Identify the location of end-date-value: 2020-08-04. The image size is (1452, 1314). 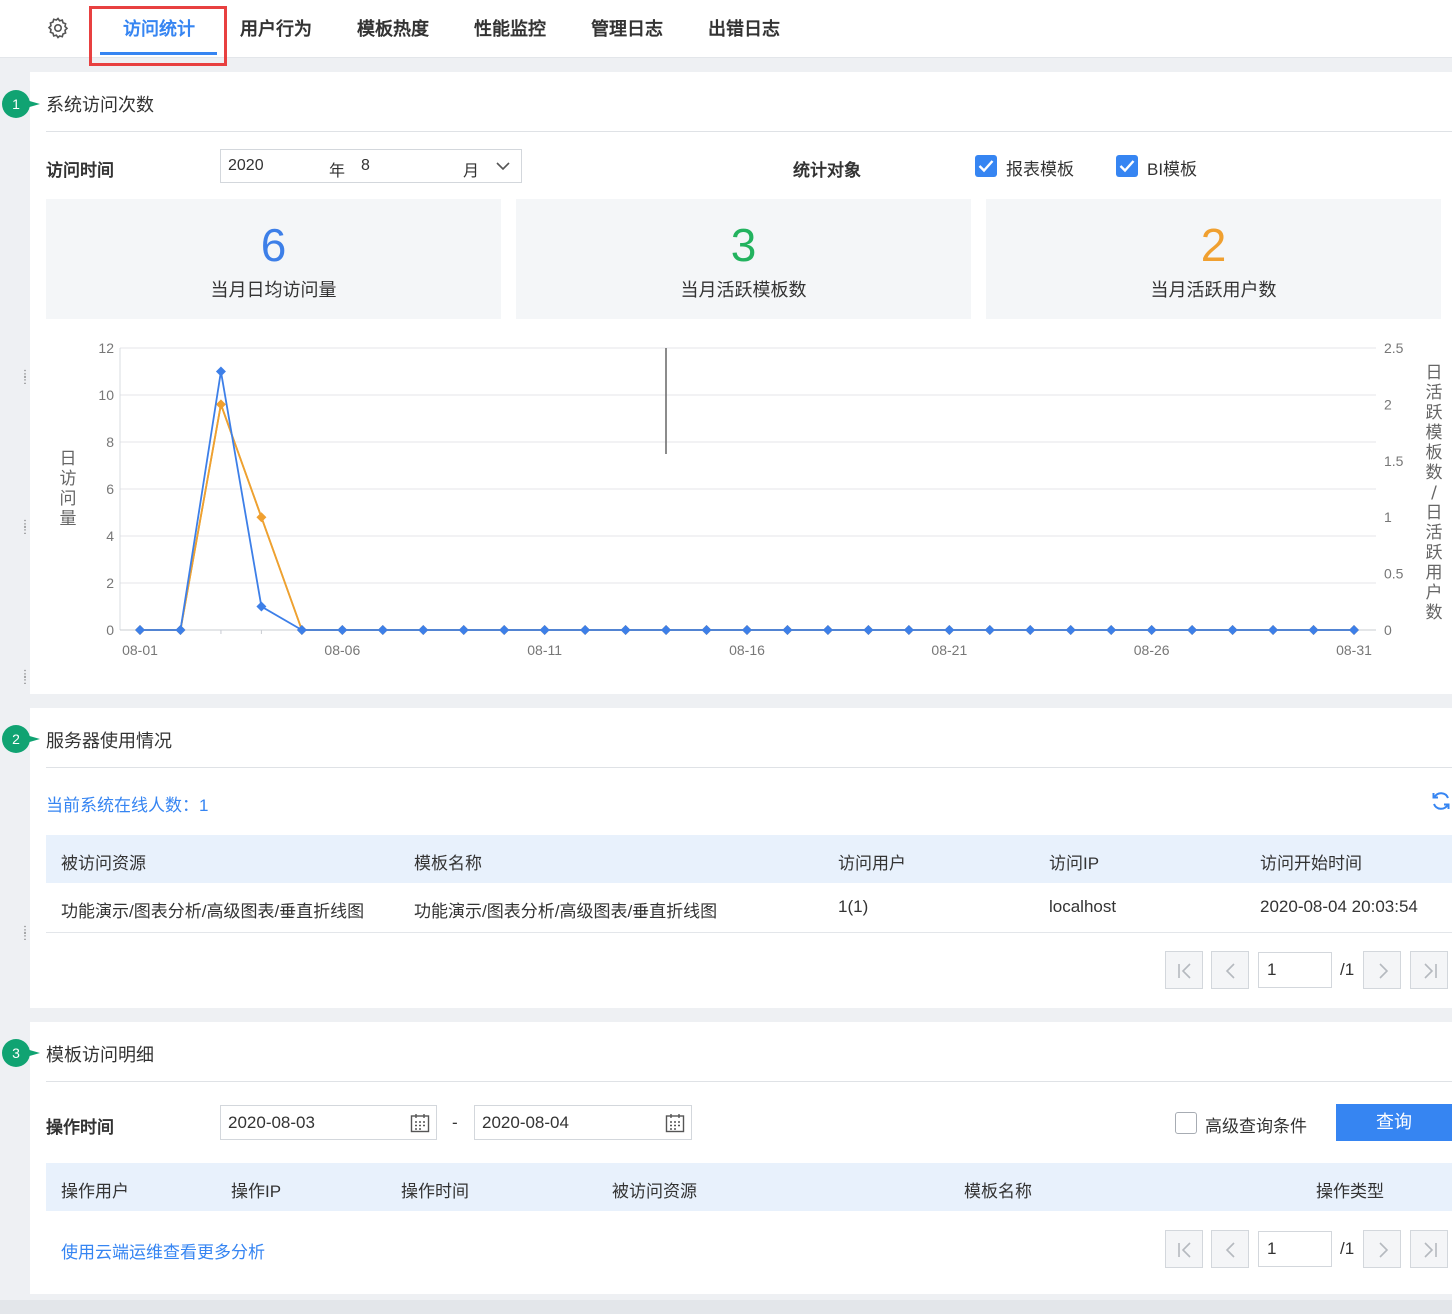
(525, 1122).